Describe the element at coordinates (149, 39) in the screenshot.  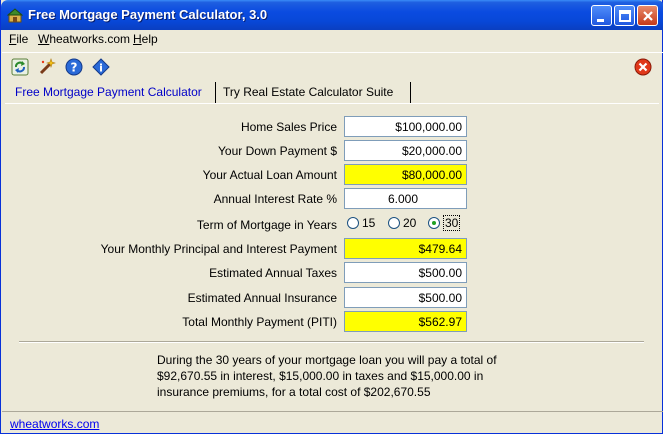
I see `menu-help-rest: elp` at that location.